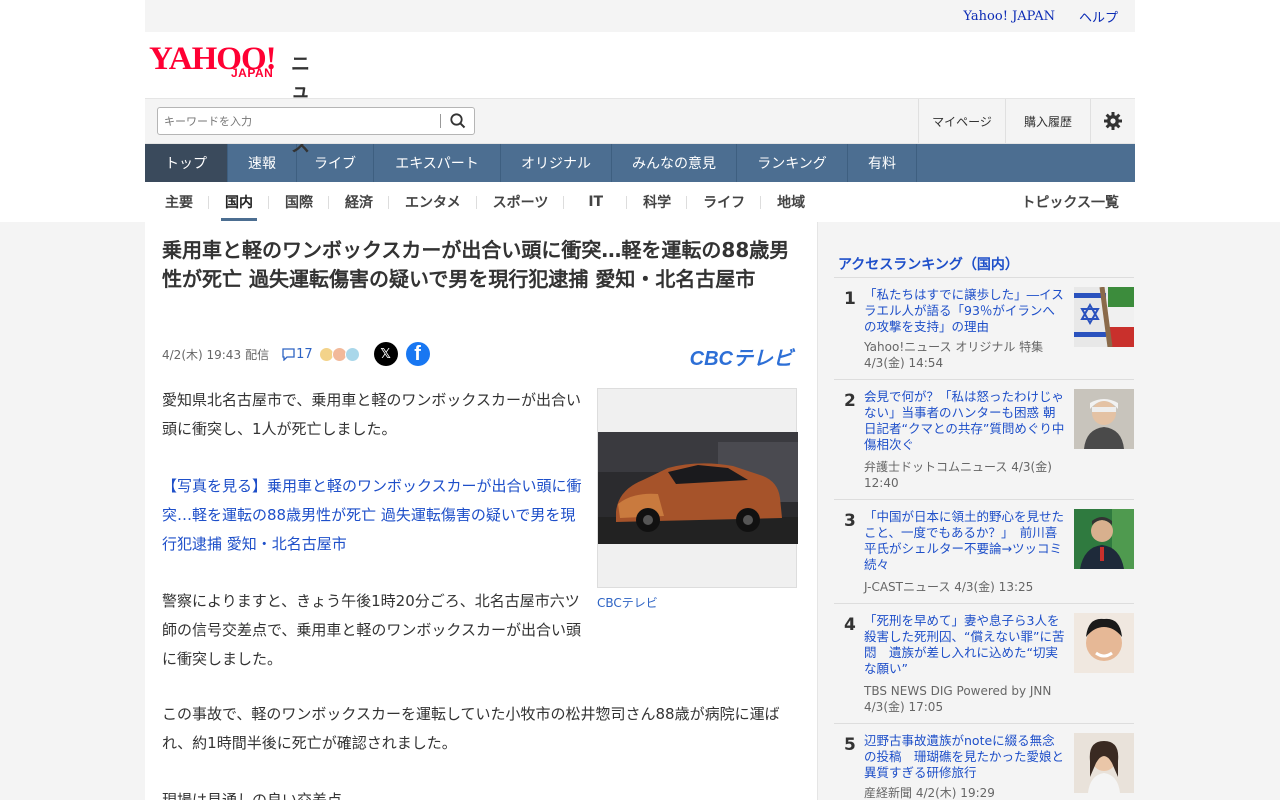 The height and width of the screenshot is (800, 1280). Describe the element at coordinates (640, 16) in the screenshot. I see `utility-bar: Yahoo! JAPAN ヘルプ` at that location.